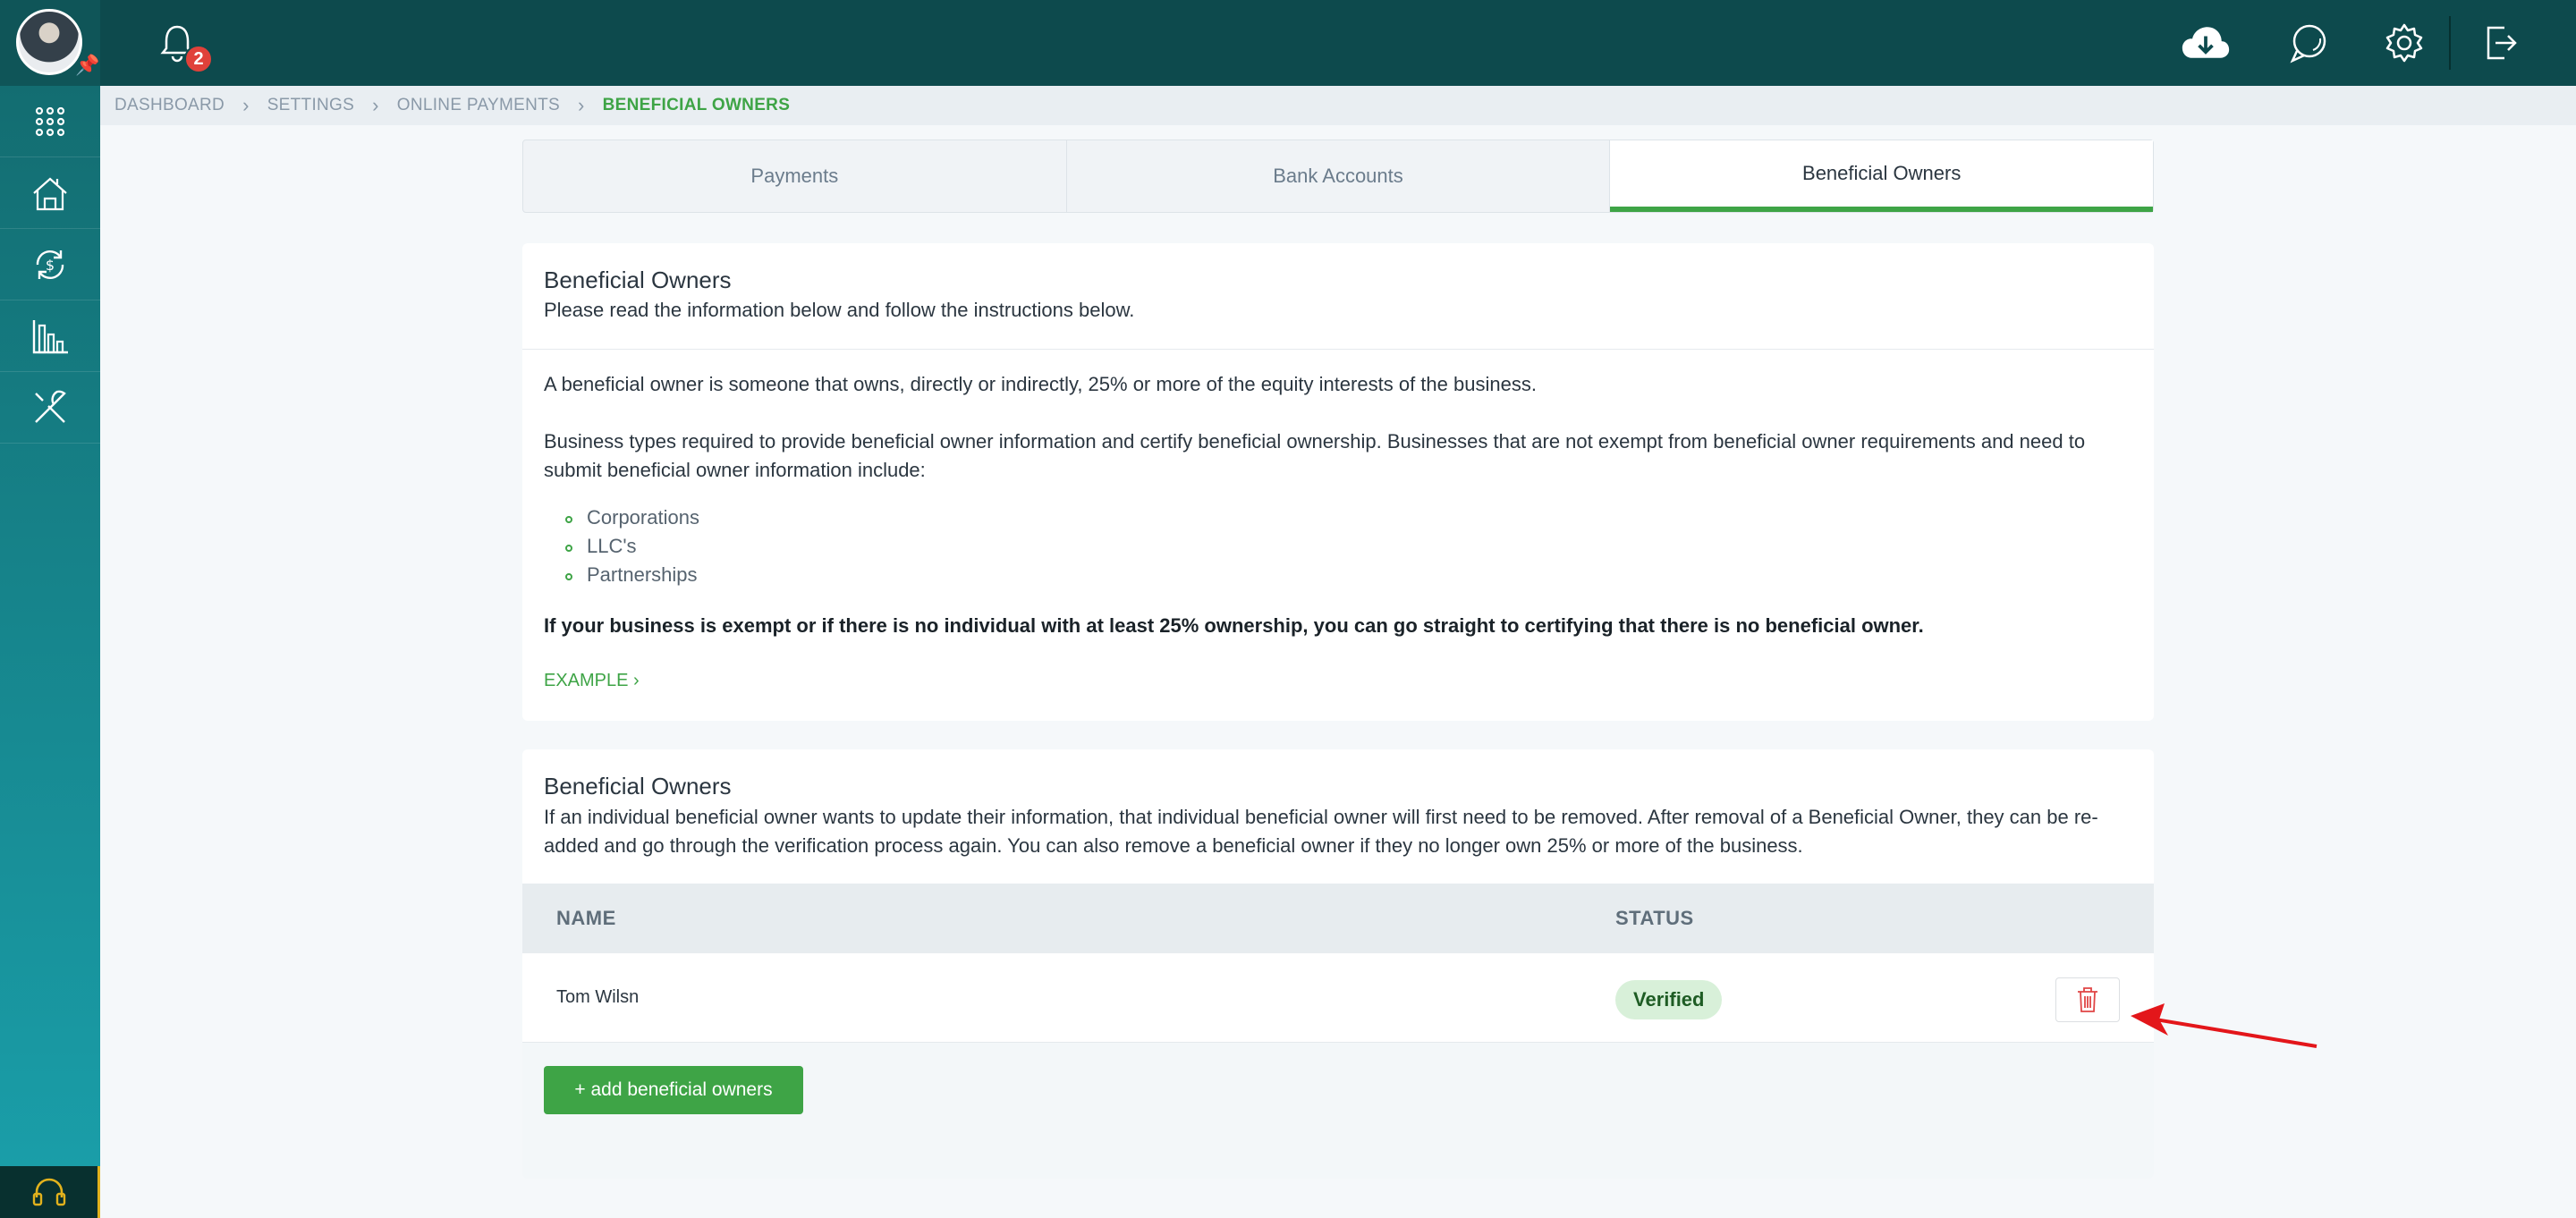  What do you see at coordinates (198, 59) in the screenshot?
I see `notification-badge: 2` at bounding box center [198, 59].